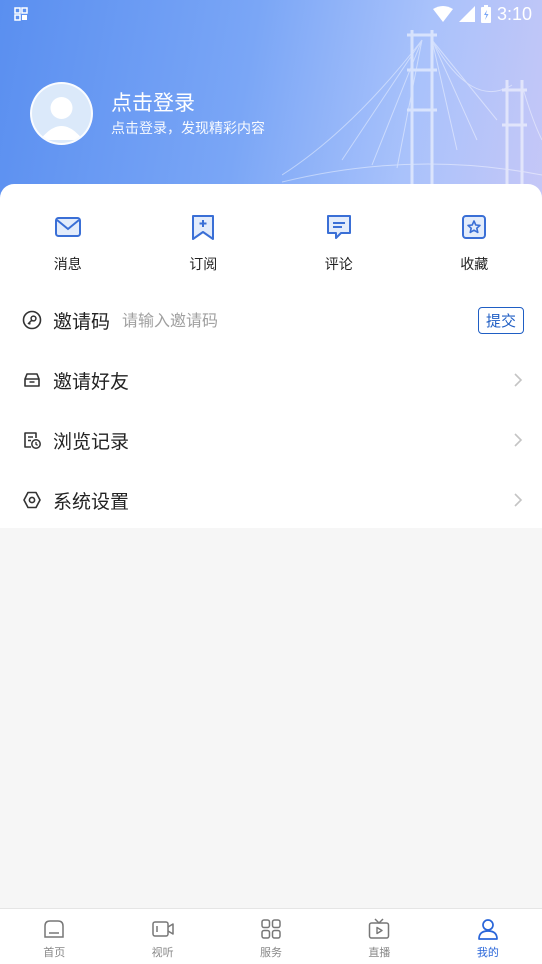  I want to click on bottom-tab-bar: 首页 视听 服务 直播 我的, so click(271, 936).